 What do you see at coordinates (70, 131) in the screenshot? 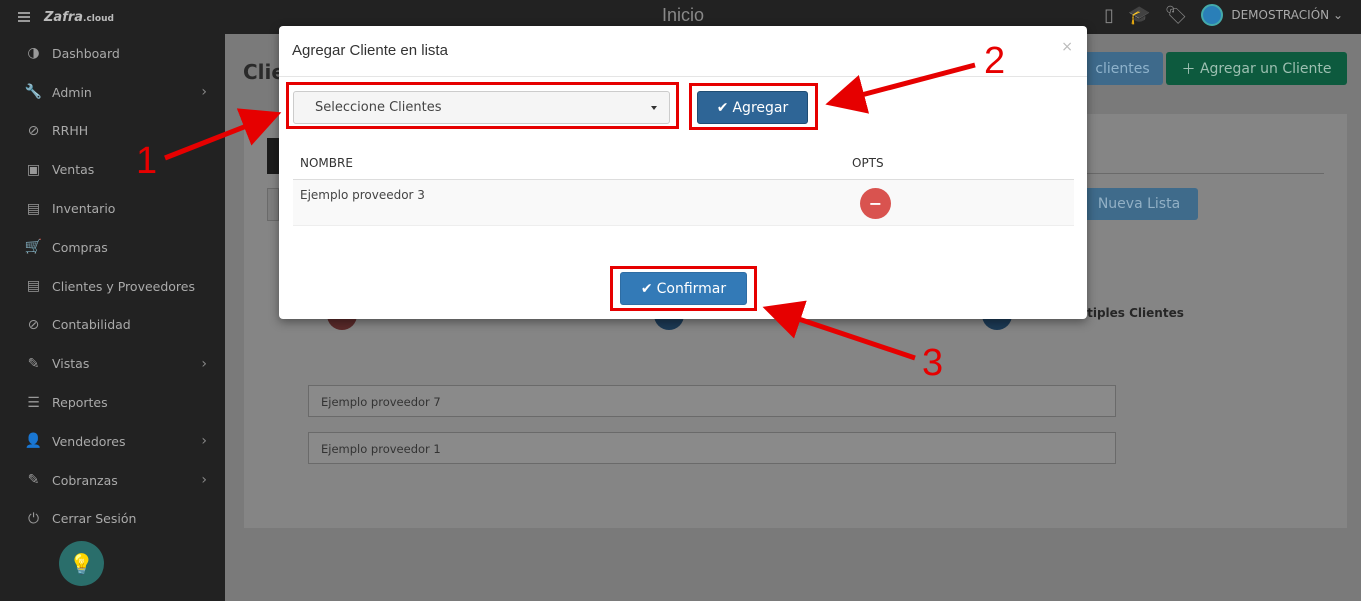
I see `sidebar-item-label: RRHH` at bounding box center [70, 131].